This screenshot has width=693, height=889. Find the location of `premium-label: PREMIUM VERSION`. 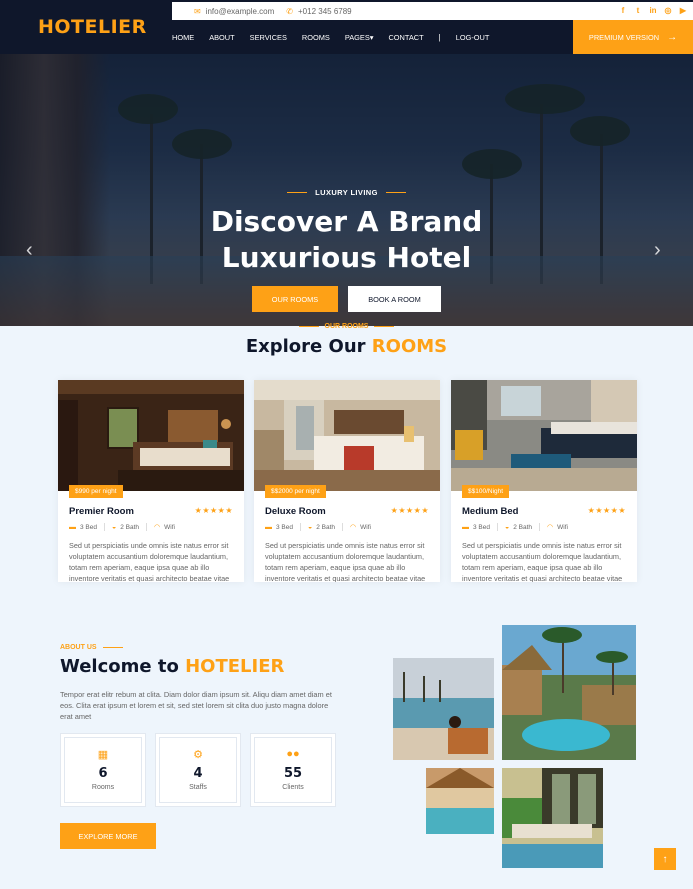

premium-label: PREMIUM VERSION is located at coordinates (624, 37).